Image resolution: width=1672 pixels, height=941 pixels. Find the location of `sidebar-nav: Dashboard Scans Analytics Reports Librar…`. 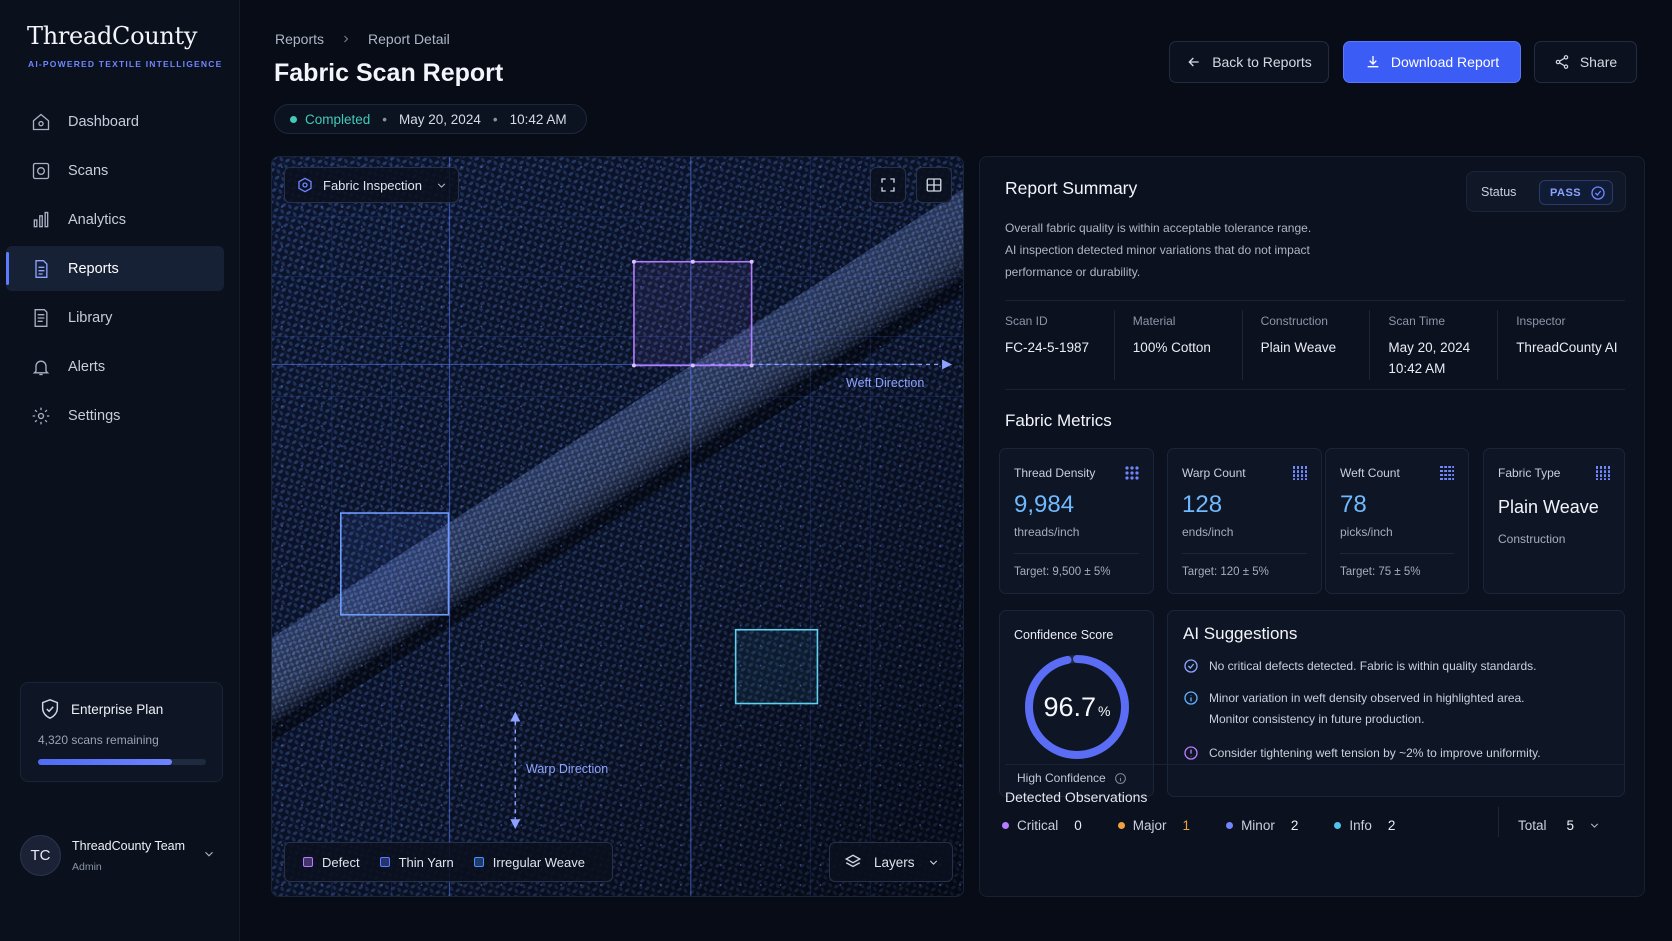

sidebar-nav: Dashboard Scans Analytics Reports Librar… is located at coordinates (115, 270).